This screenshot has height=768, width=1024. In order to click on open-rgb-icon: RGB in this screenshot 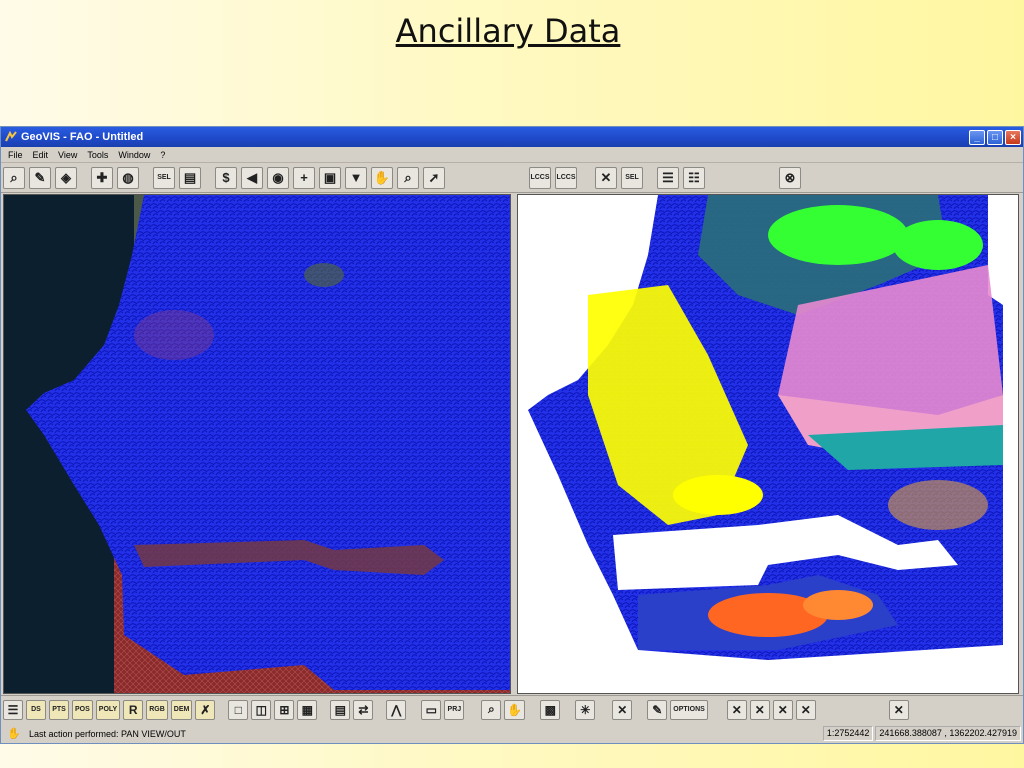, I will do `click(157, 709)`.